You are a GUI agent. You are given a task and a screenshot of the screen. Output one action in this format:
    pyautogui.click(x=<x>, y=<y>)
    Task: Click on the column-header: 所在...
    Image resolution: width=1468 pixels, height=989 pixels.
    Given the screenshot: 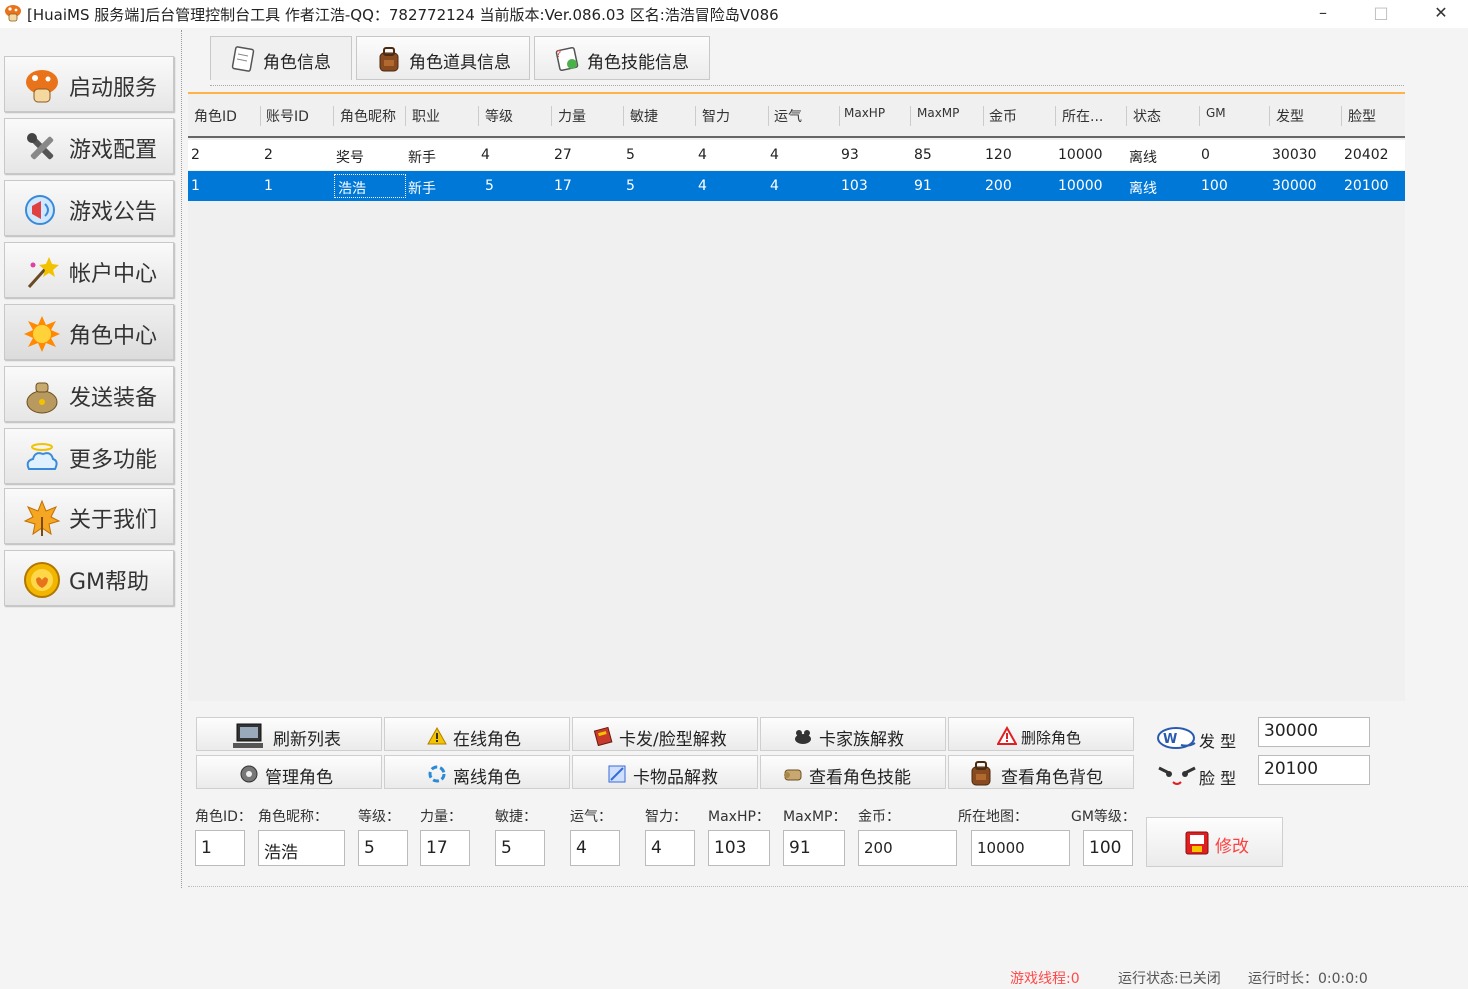 What is the action you would take?
    pyautogui.click(x=1082, y=116)
    